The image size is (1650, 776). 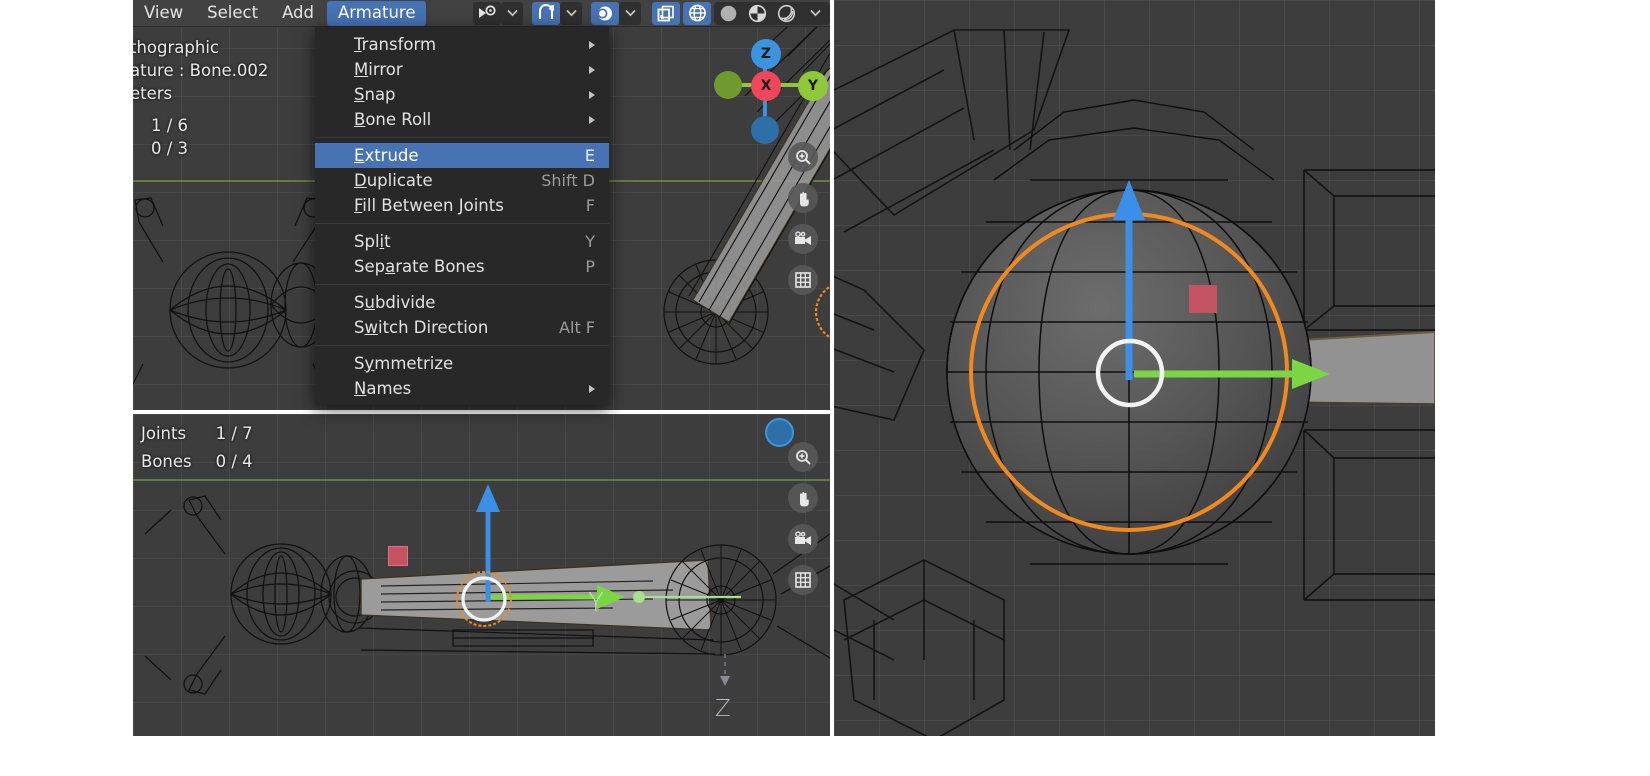 What do you see at coordinates (462, 388) in the screenshot?
I see `menu-item-names: Names` at bounding box center [462, 388].